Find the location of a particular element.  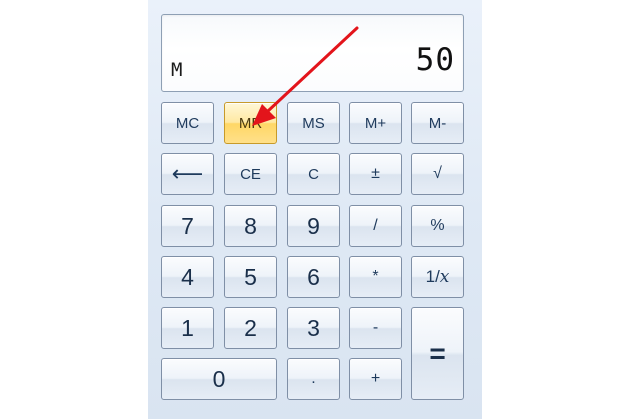

mc-button: MC is located at coordinates (187, 123).